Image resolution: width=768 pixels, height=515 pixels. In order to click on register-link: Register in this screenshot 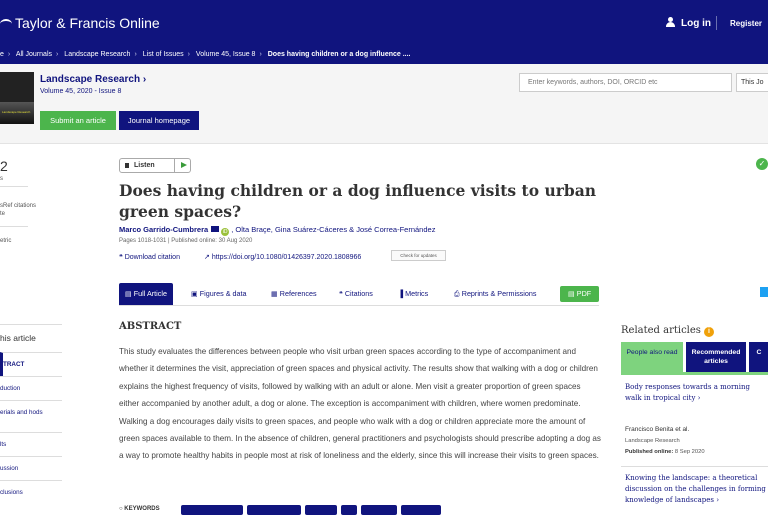, I will do `click(746, 23)`.